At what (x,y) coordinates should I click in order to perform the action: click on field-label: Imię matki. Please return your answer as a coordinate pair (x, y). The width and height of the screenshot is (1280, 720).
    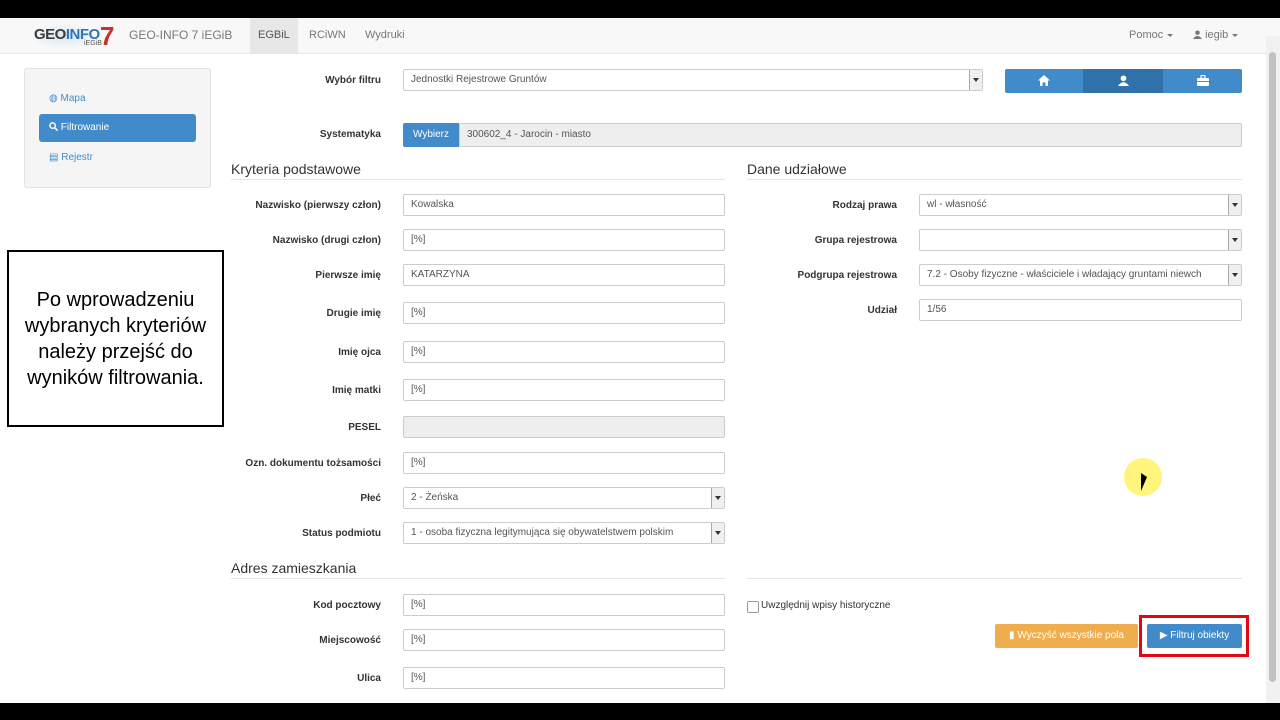
    Looking at the image, I should click on (356, 390).